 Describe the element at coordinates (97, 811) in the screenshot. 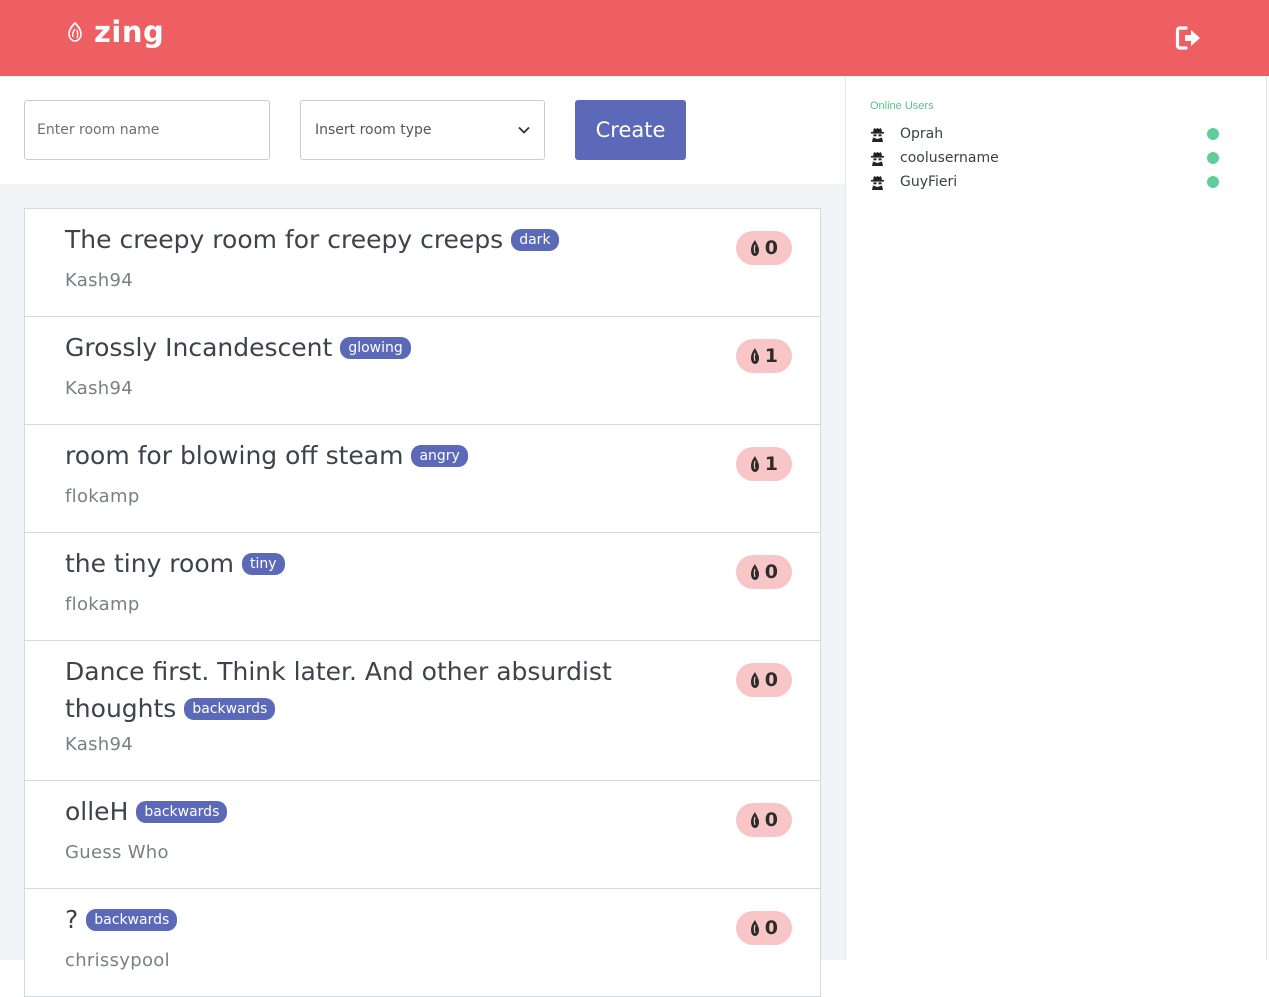

I see `room-title: olleH` at that location.